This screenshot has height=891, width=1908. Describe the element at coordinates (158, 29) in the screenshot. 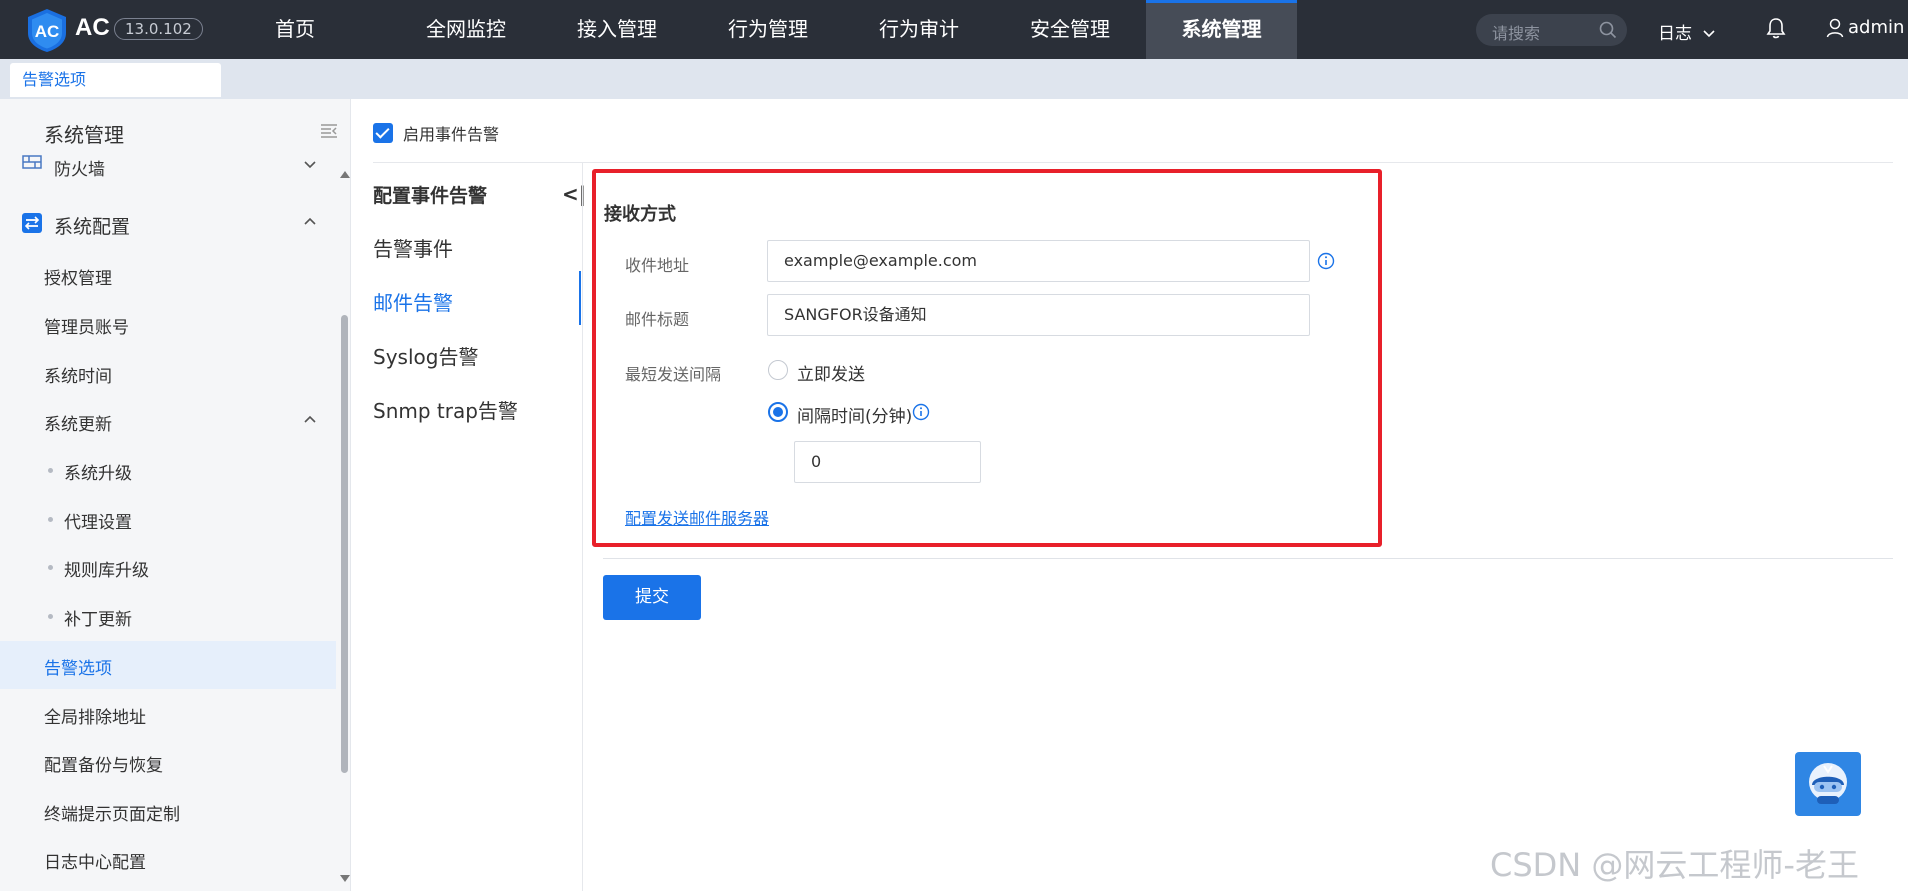

I see `version-badge: 13.0.102` at that location.